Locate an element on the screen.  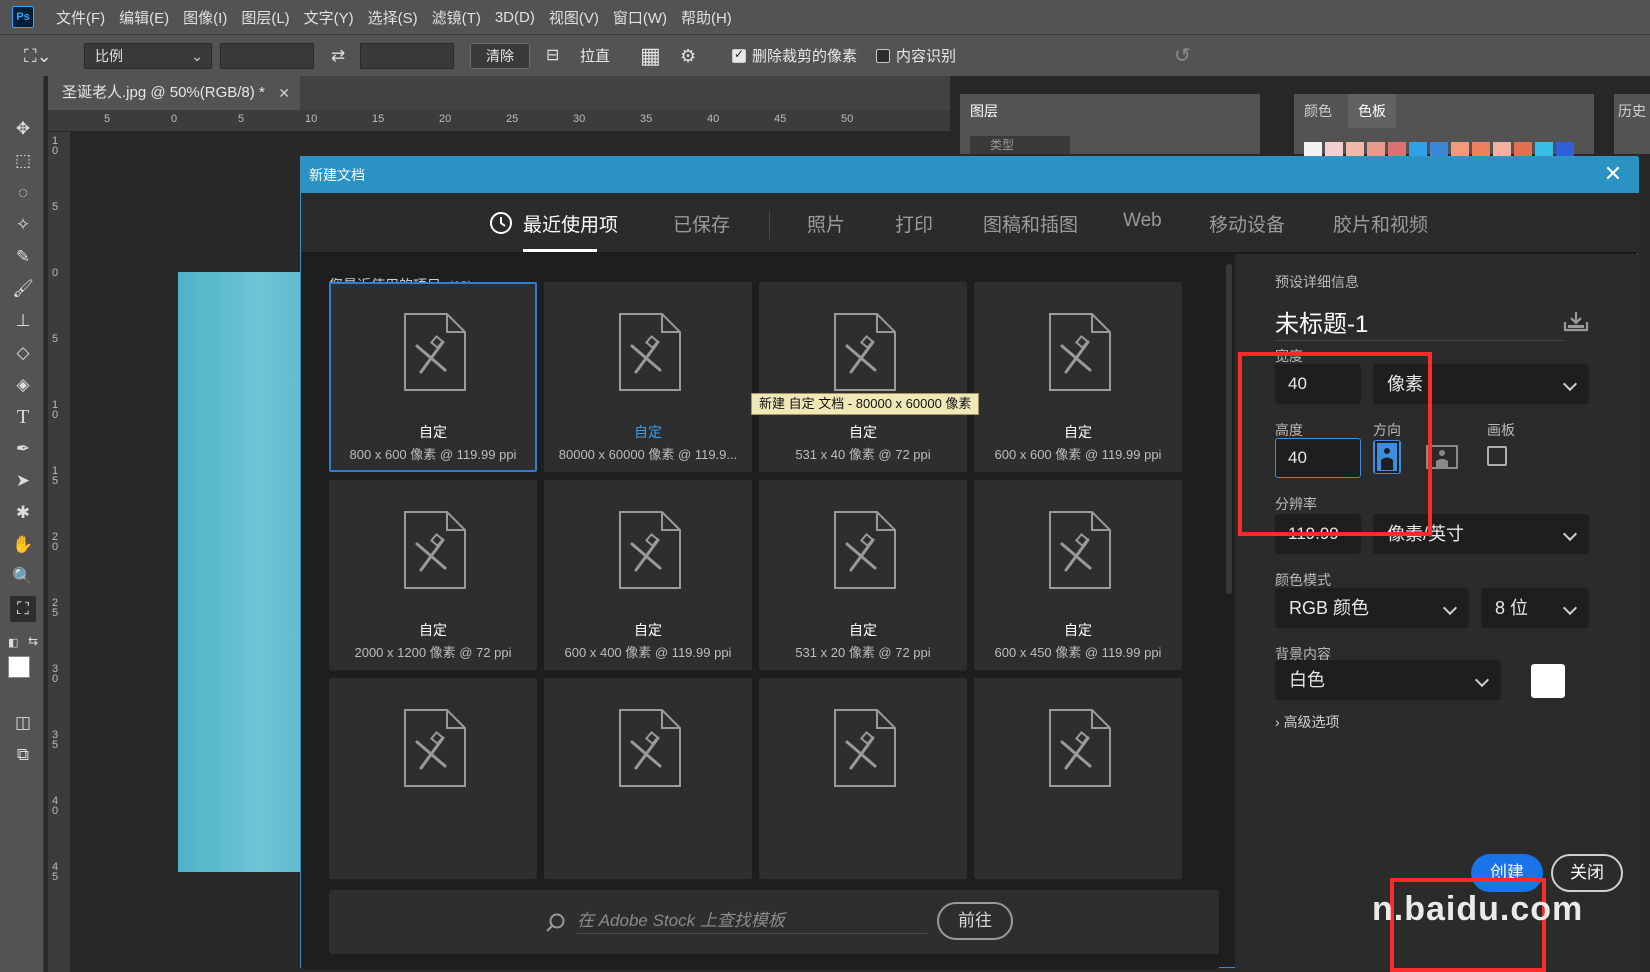
preset-tile: 自定 600 x 600 像素 @ 119.99 ppi is located at coordinates (1078, 377).